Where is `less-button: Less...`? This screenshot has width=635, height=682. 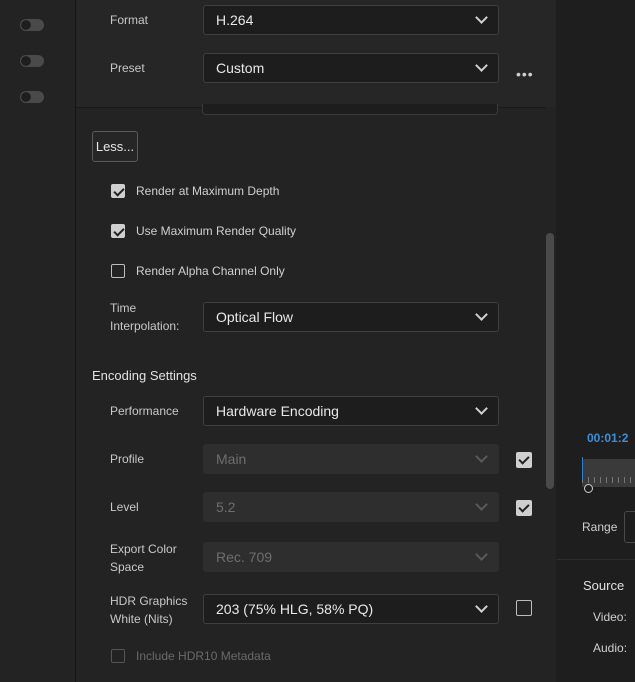
less-button: Less... is located at coordinates (115, 146).